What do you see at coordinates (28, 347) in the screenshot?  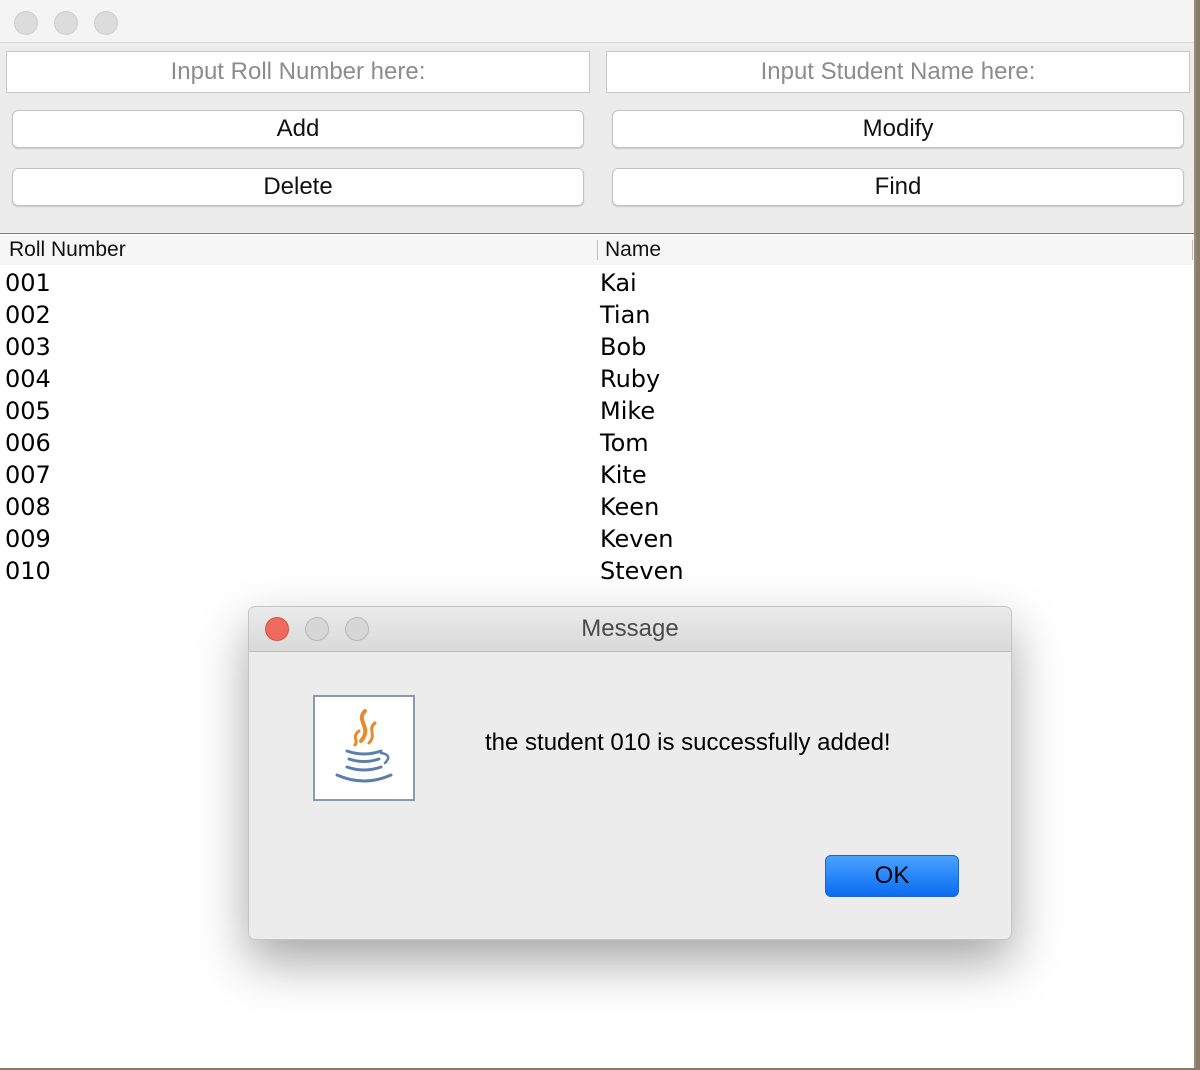 I see `roll-number-cell: 003` at bounding box center [28, 347].